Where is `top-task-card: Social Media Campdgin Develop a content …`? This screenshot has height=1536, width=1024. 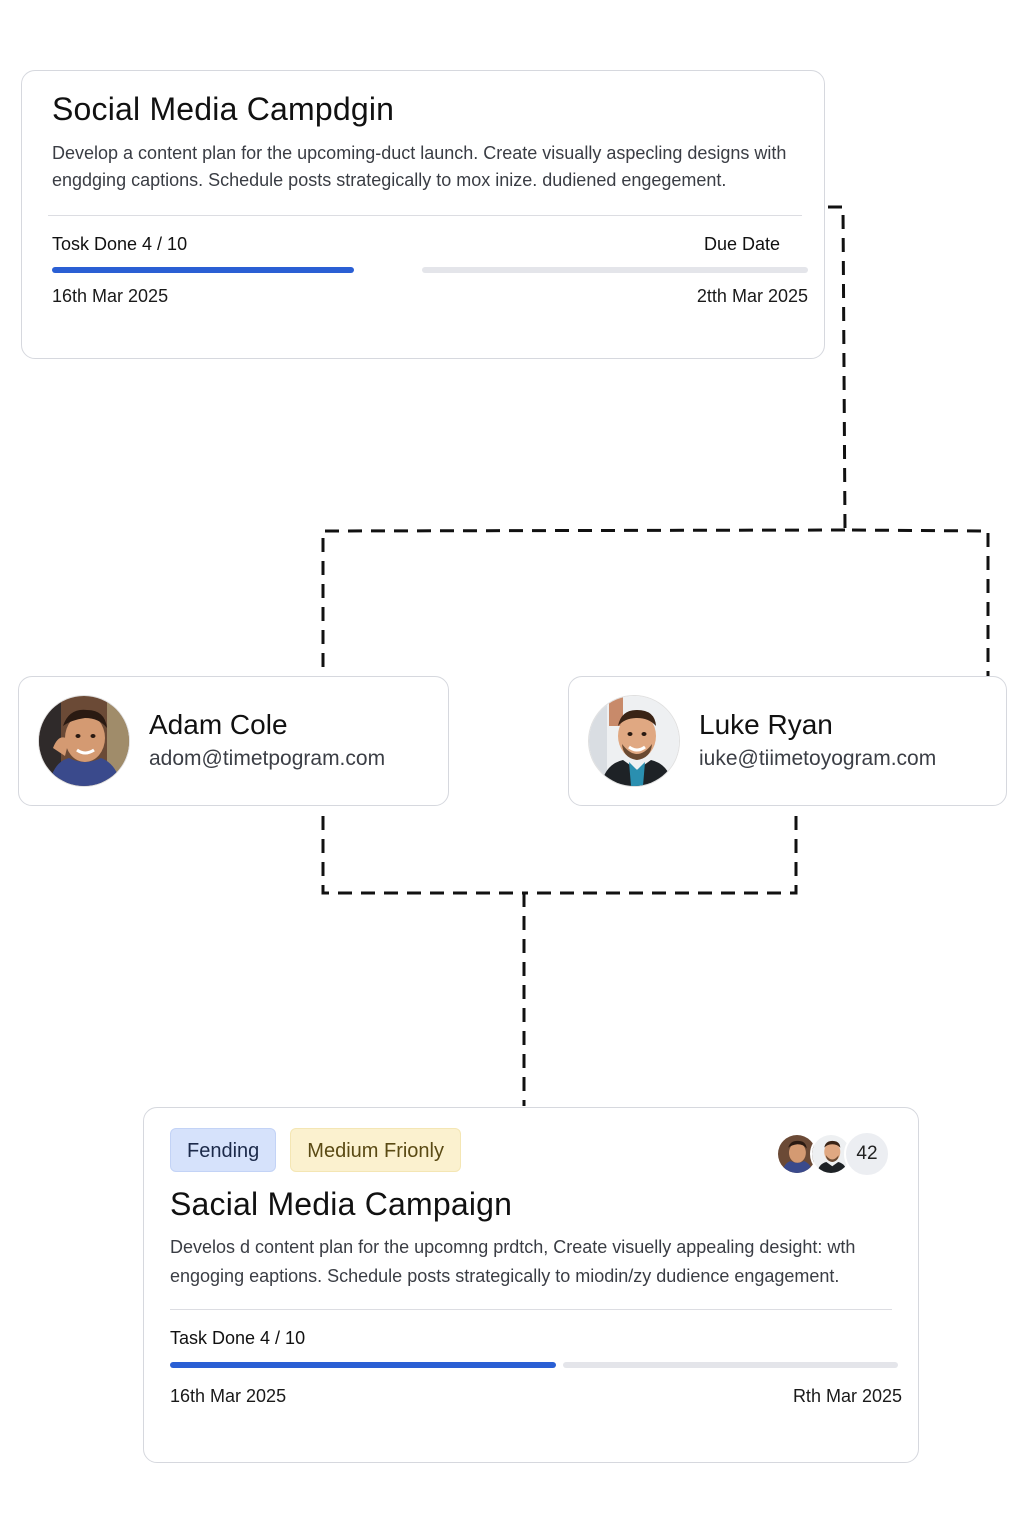 top-task-card: Social Media Campdgin Develop a content … is located at coordinates (423, 214).